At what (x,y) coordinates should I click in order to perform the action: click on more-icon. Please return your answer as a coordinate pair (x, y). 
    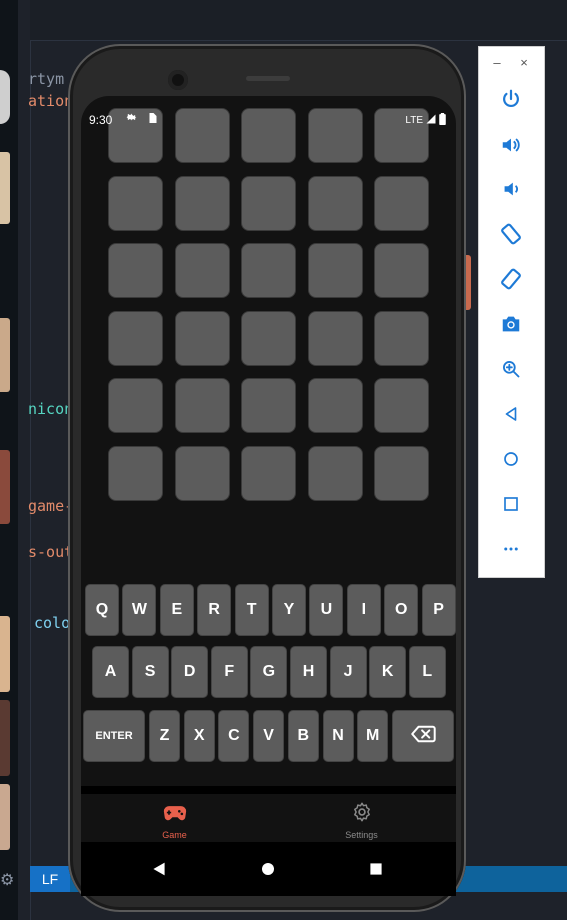
    Looking at the image, I should click on (511, 549).